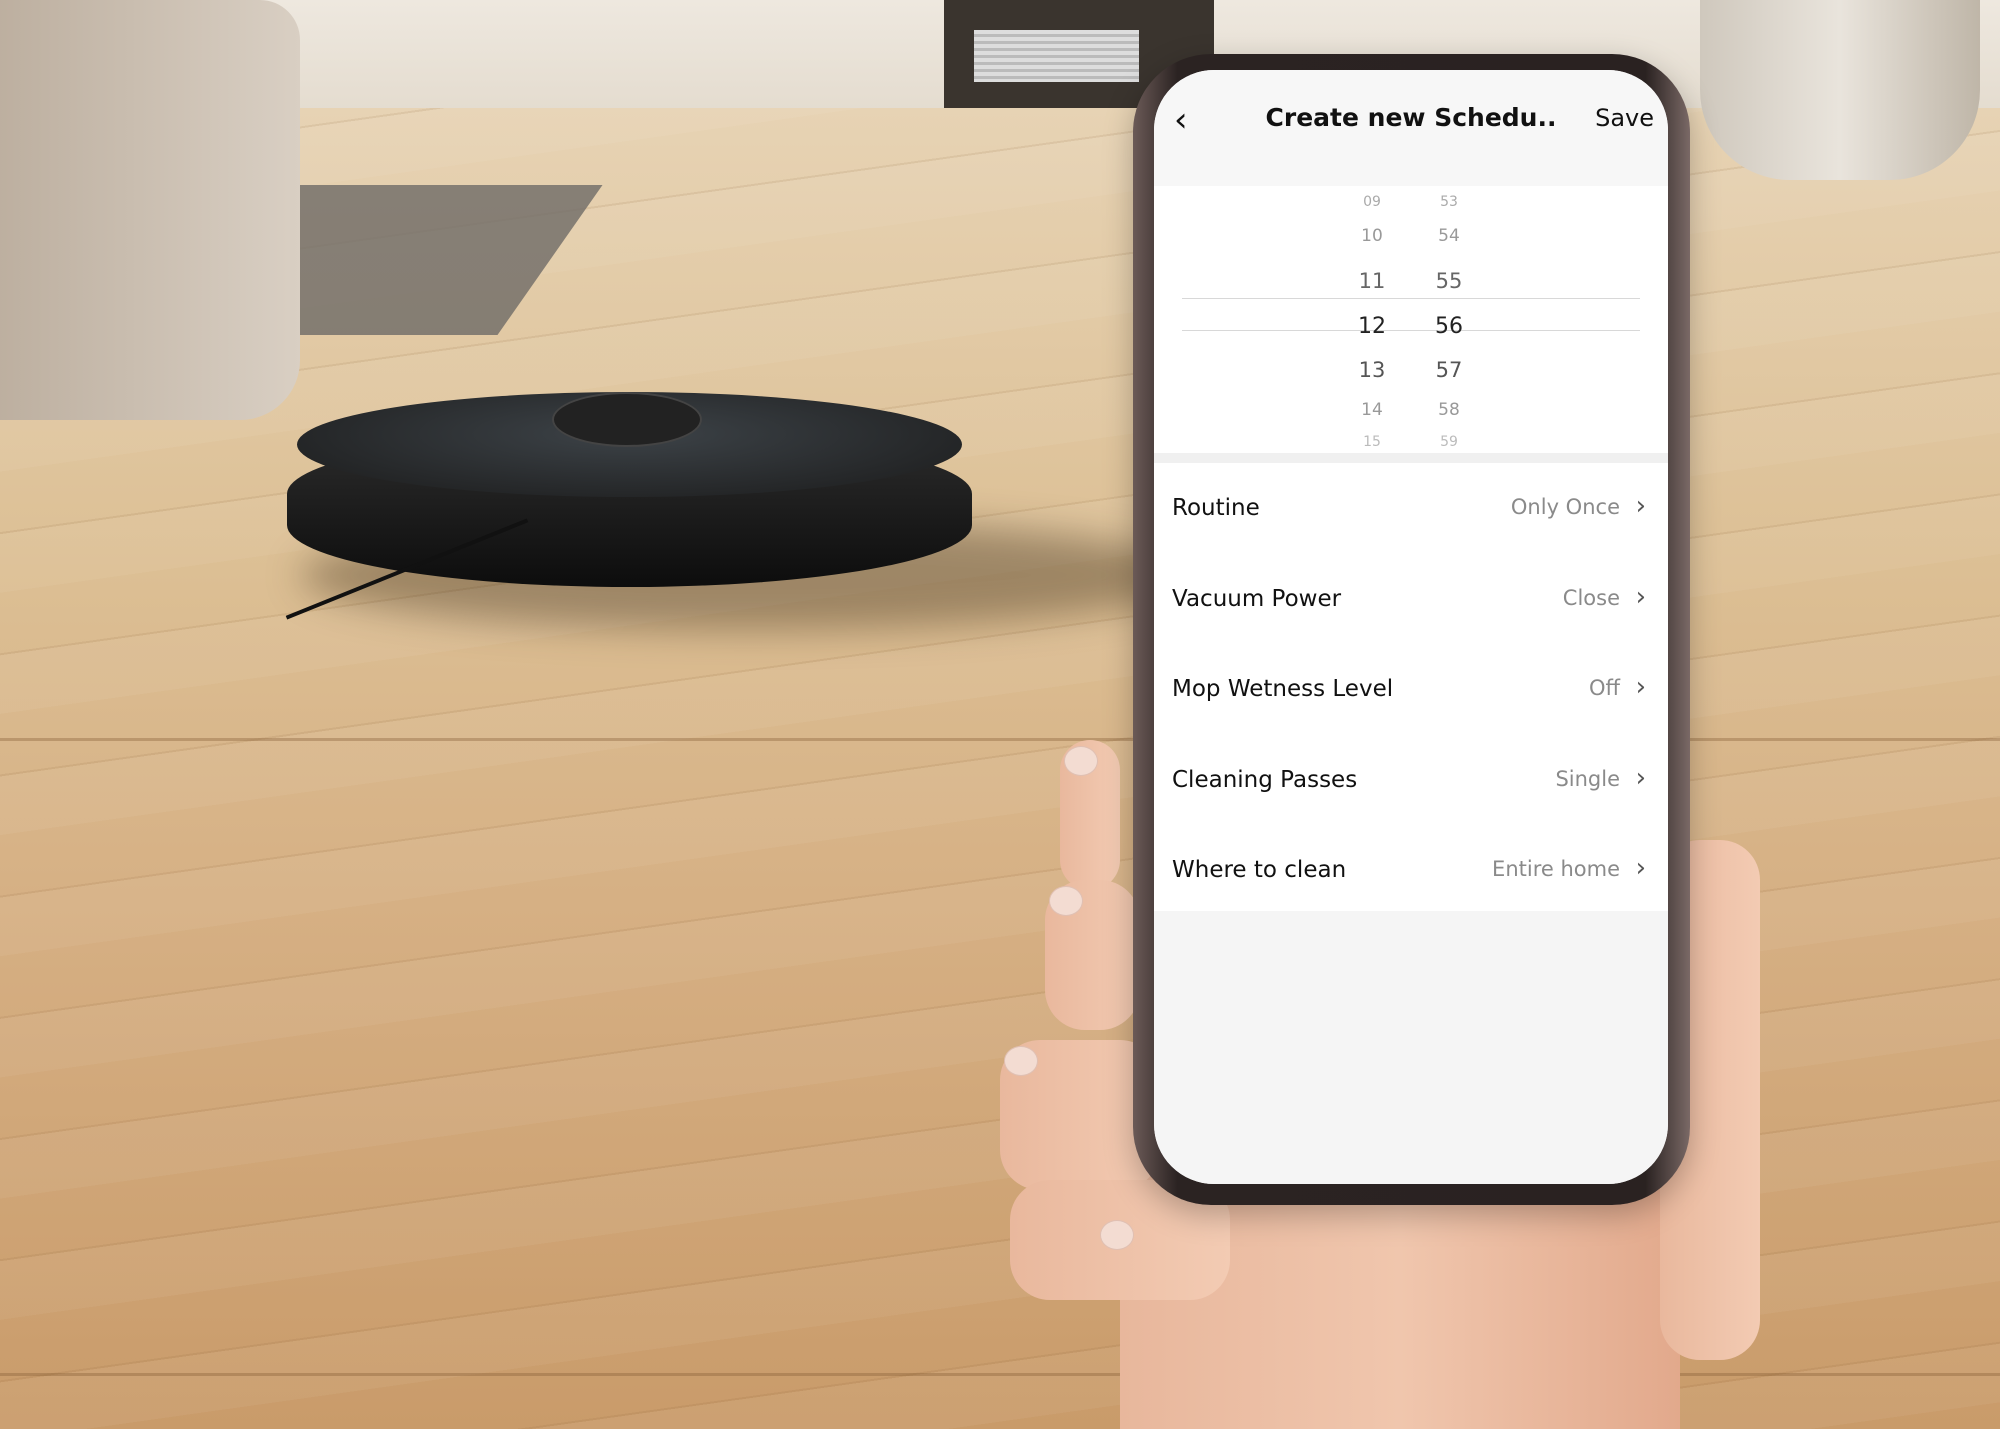 The height and width of the screenshot is (1429, 2000). What do you see at coordinates (1449, 326) in the screenshot?
I see `minute-option: 56` at bounding box center [1449, 326].